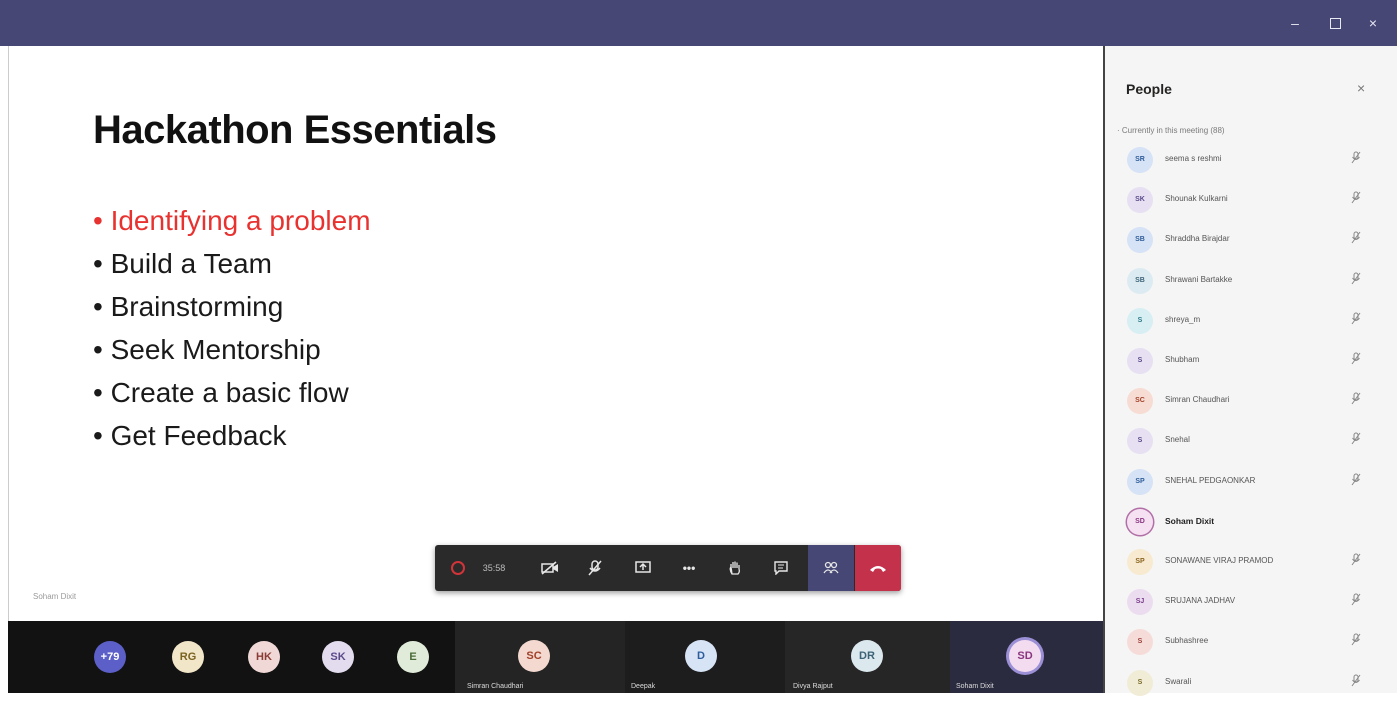 The image size is (1397, 705). Describe the element at coordinates (413, 657) in the screenshot. I see `avatar: E` at that location.